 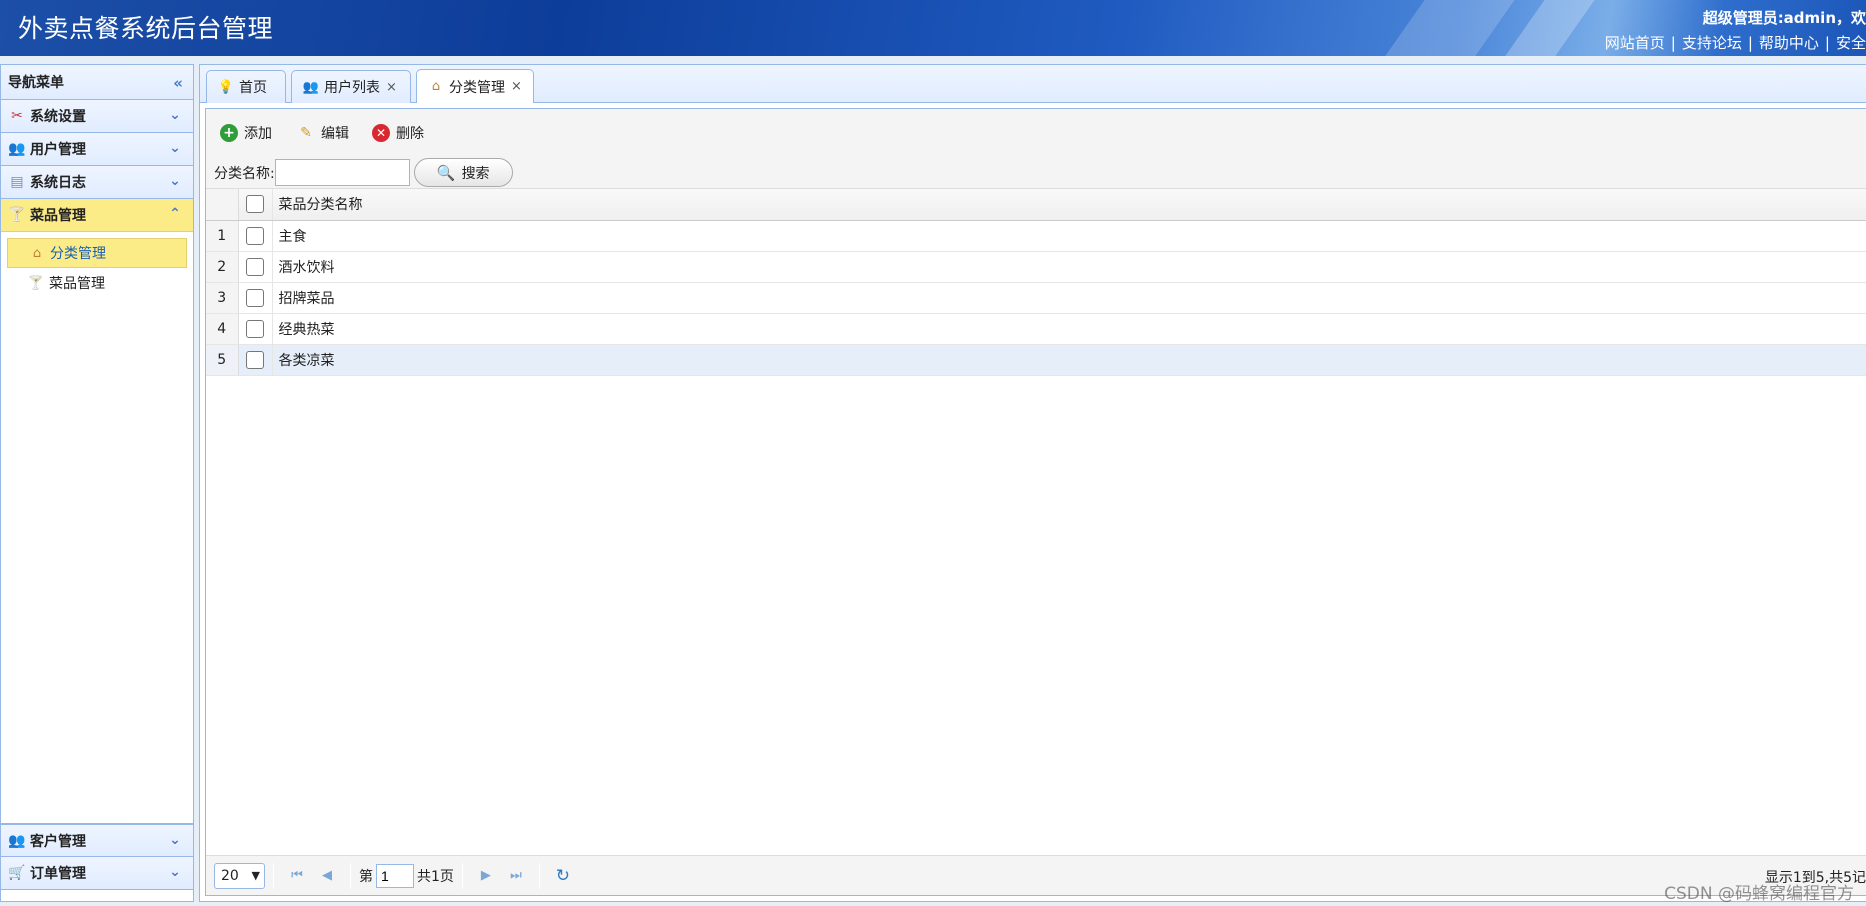 I want to click on refresh-icon: ↻, so click(x=563, y=876).